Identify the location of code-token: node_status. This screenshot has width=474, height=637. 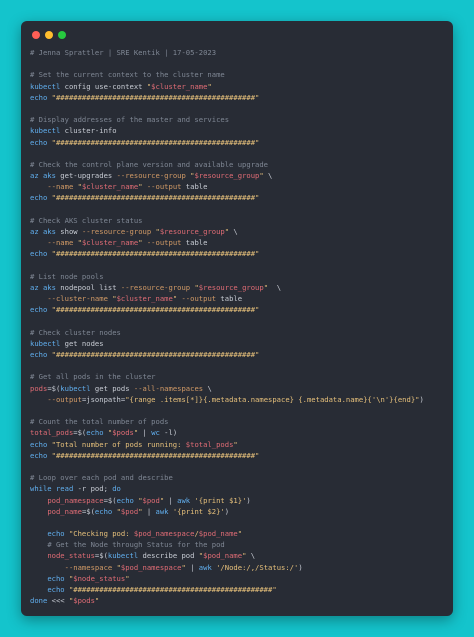
(71, 556).